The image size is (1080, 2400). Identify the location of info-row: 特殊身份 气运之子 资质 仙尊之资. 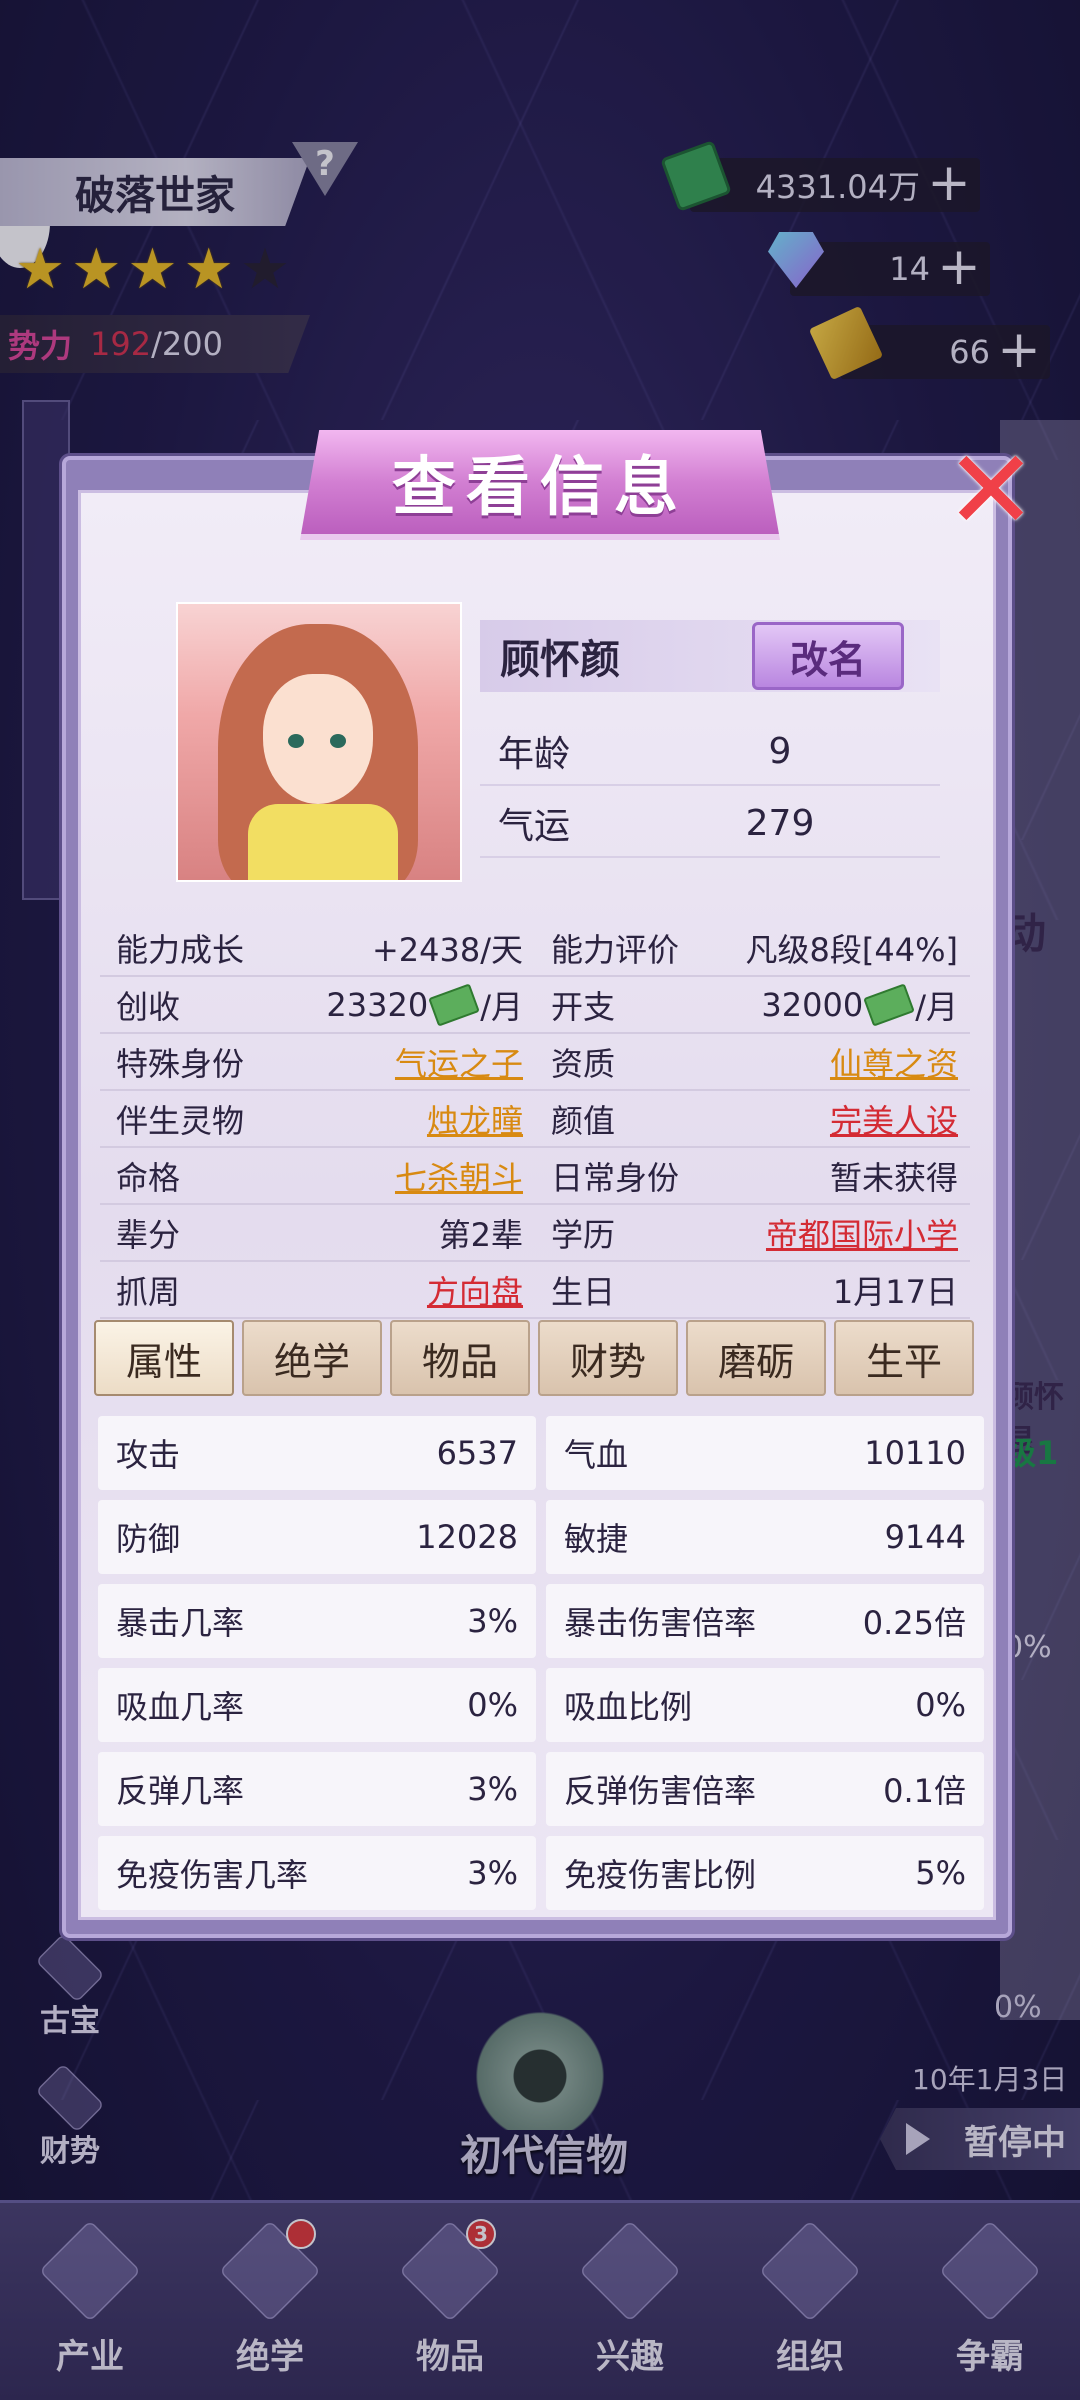
(535, 1062).